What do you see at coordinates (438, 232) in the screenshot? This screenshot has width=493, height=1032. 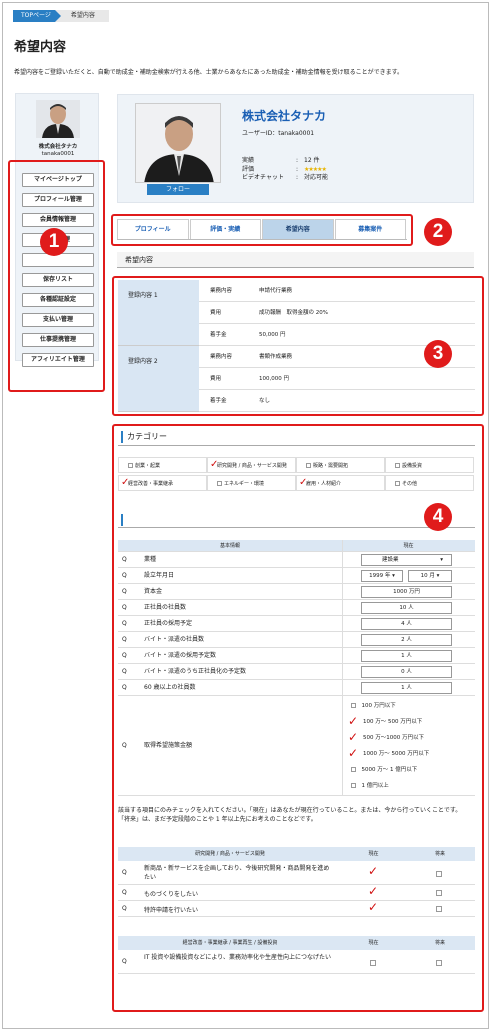 I see `badge-2: 2` at bounding box center [438, 232].